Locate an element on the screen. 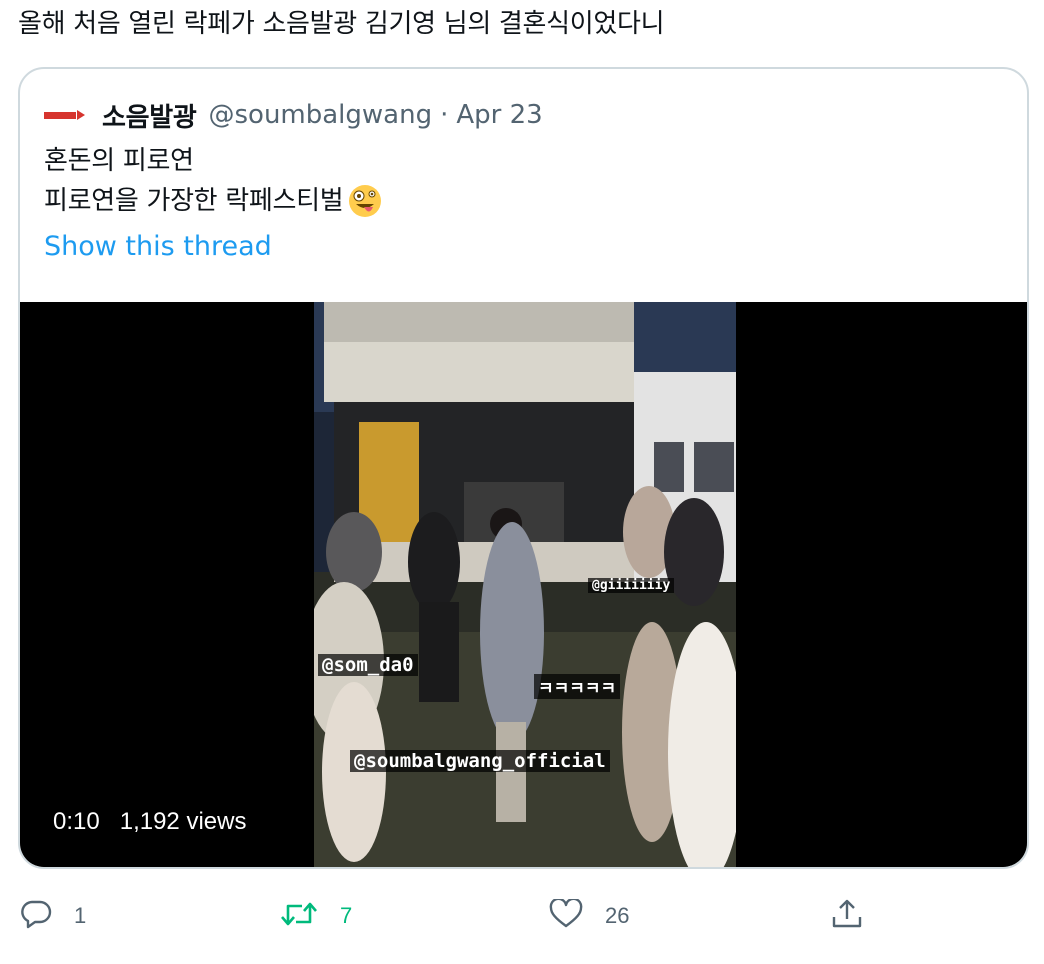 The image size is (1044, 964). heart-icon is located at coordinates (566, 915).